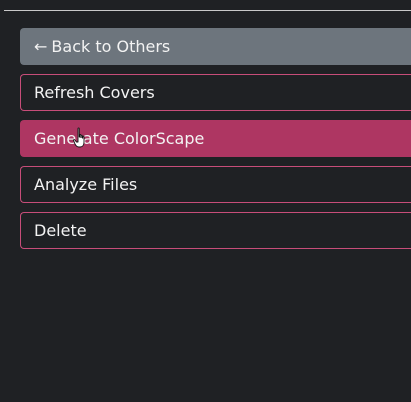  What do you see at coordinates (215, 230) in the screenshot?
I see `delete-button: Delete` at bounding box center [215, 230].